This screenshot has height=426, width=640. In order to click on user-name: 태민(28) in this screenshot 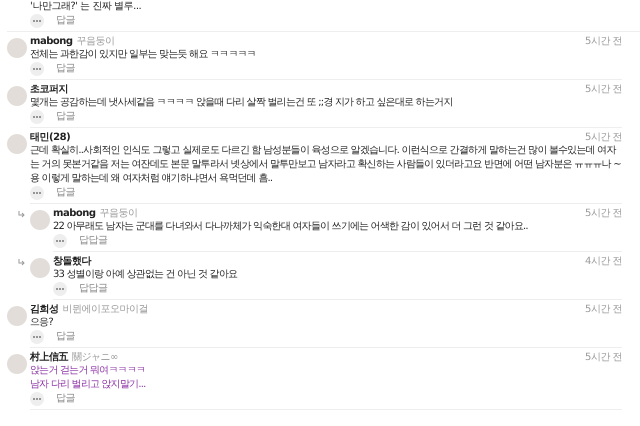, I will do `click(50, 138)`.